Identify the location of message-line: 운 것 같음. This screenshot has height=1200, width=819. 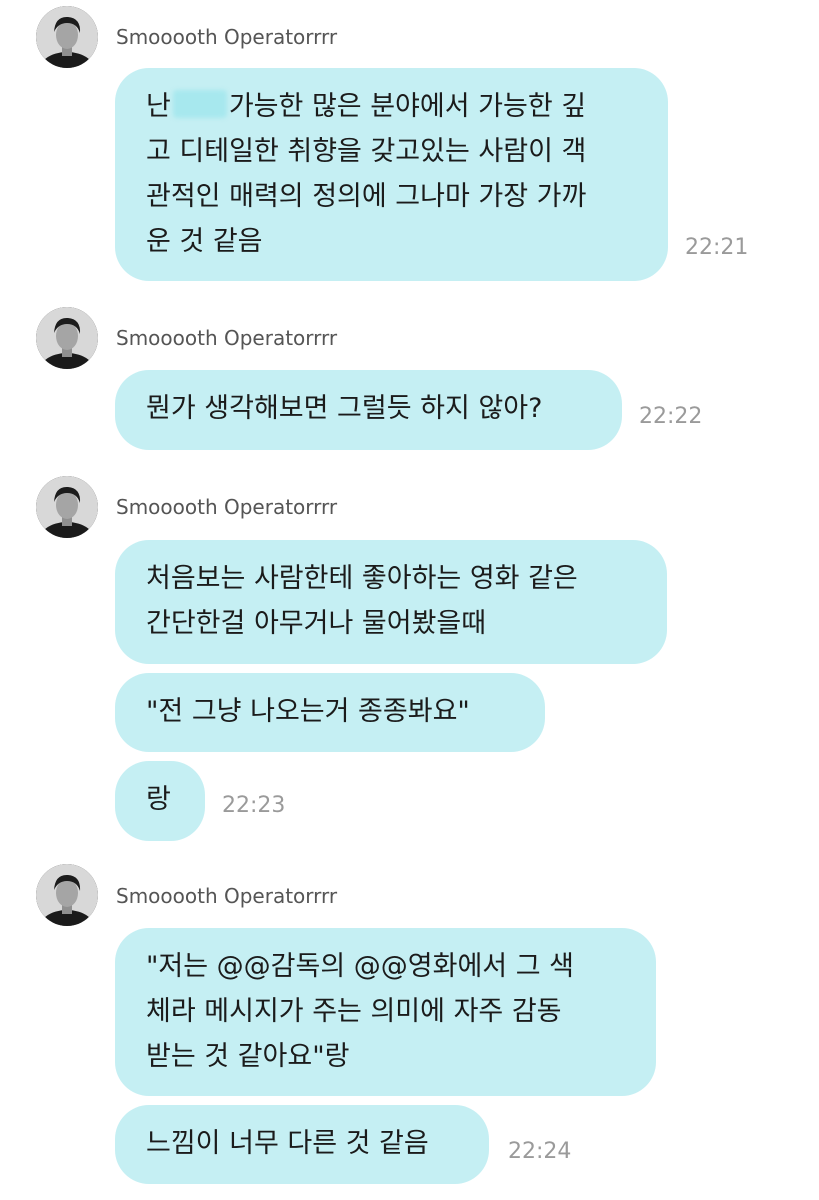
(204, 241).